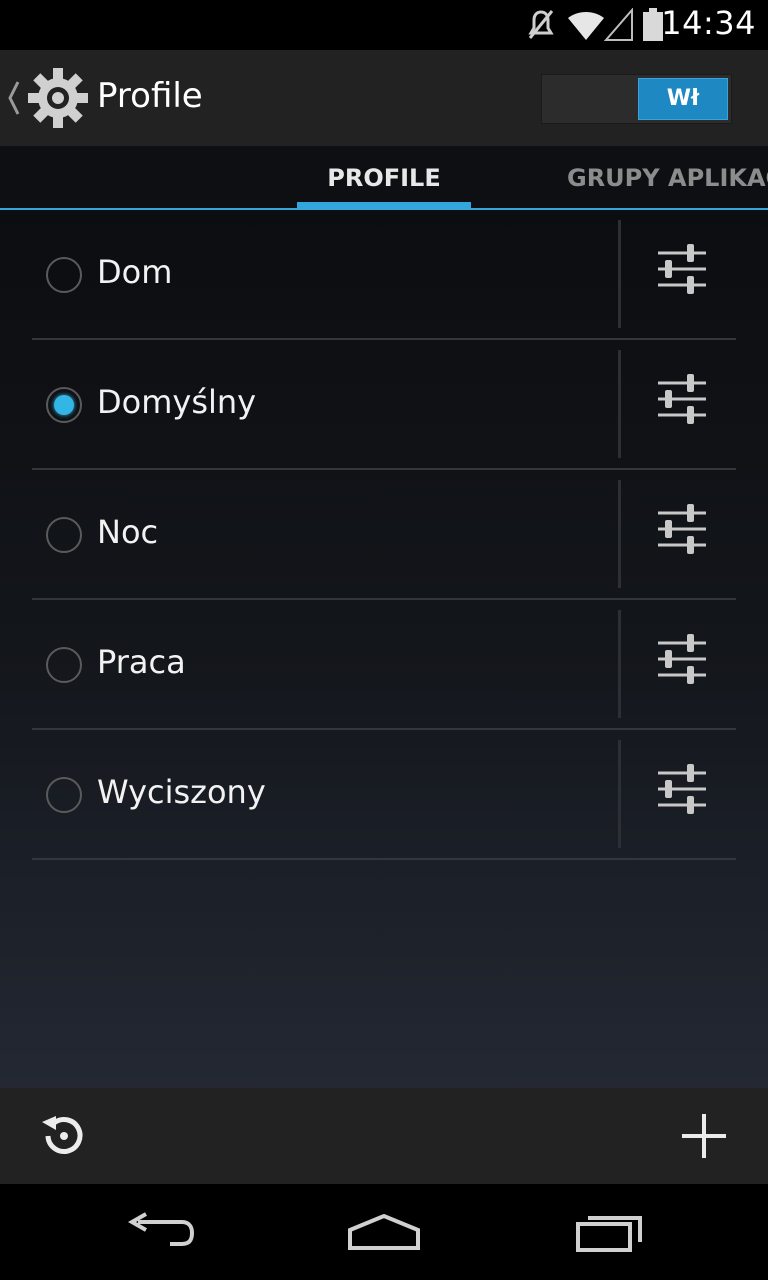  What do you see at coordinates (160, 1233) in the screenshot?
I see `back-icon` at bounding box center [160, 1233].